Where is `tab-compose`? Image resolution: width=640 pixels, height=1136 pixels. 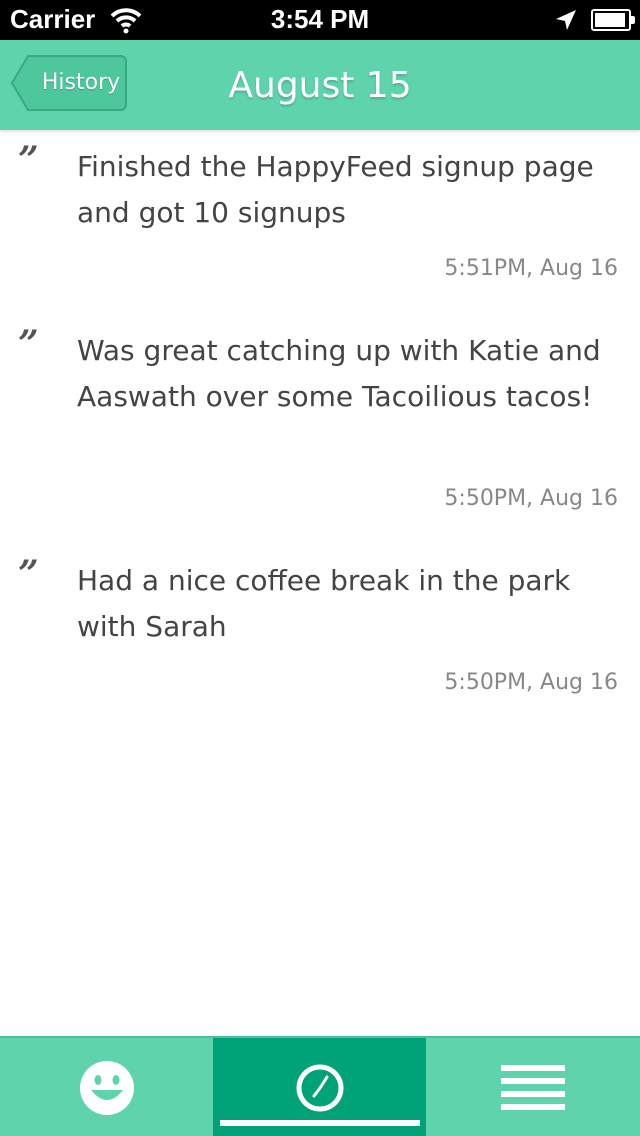 tab-compose is located at coordinates (106, 1087).